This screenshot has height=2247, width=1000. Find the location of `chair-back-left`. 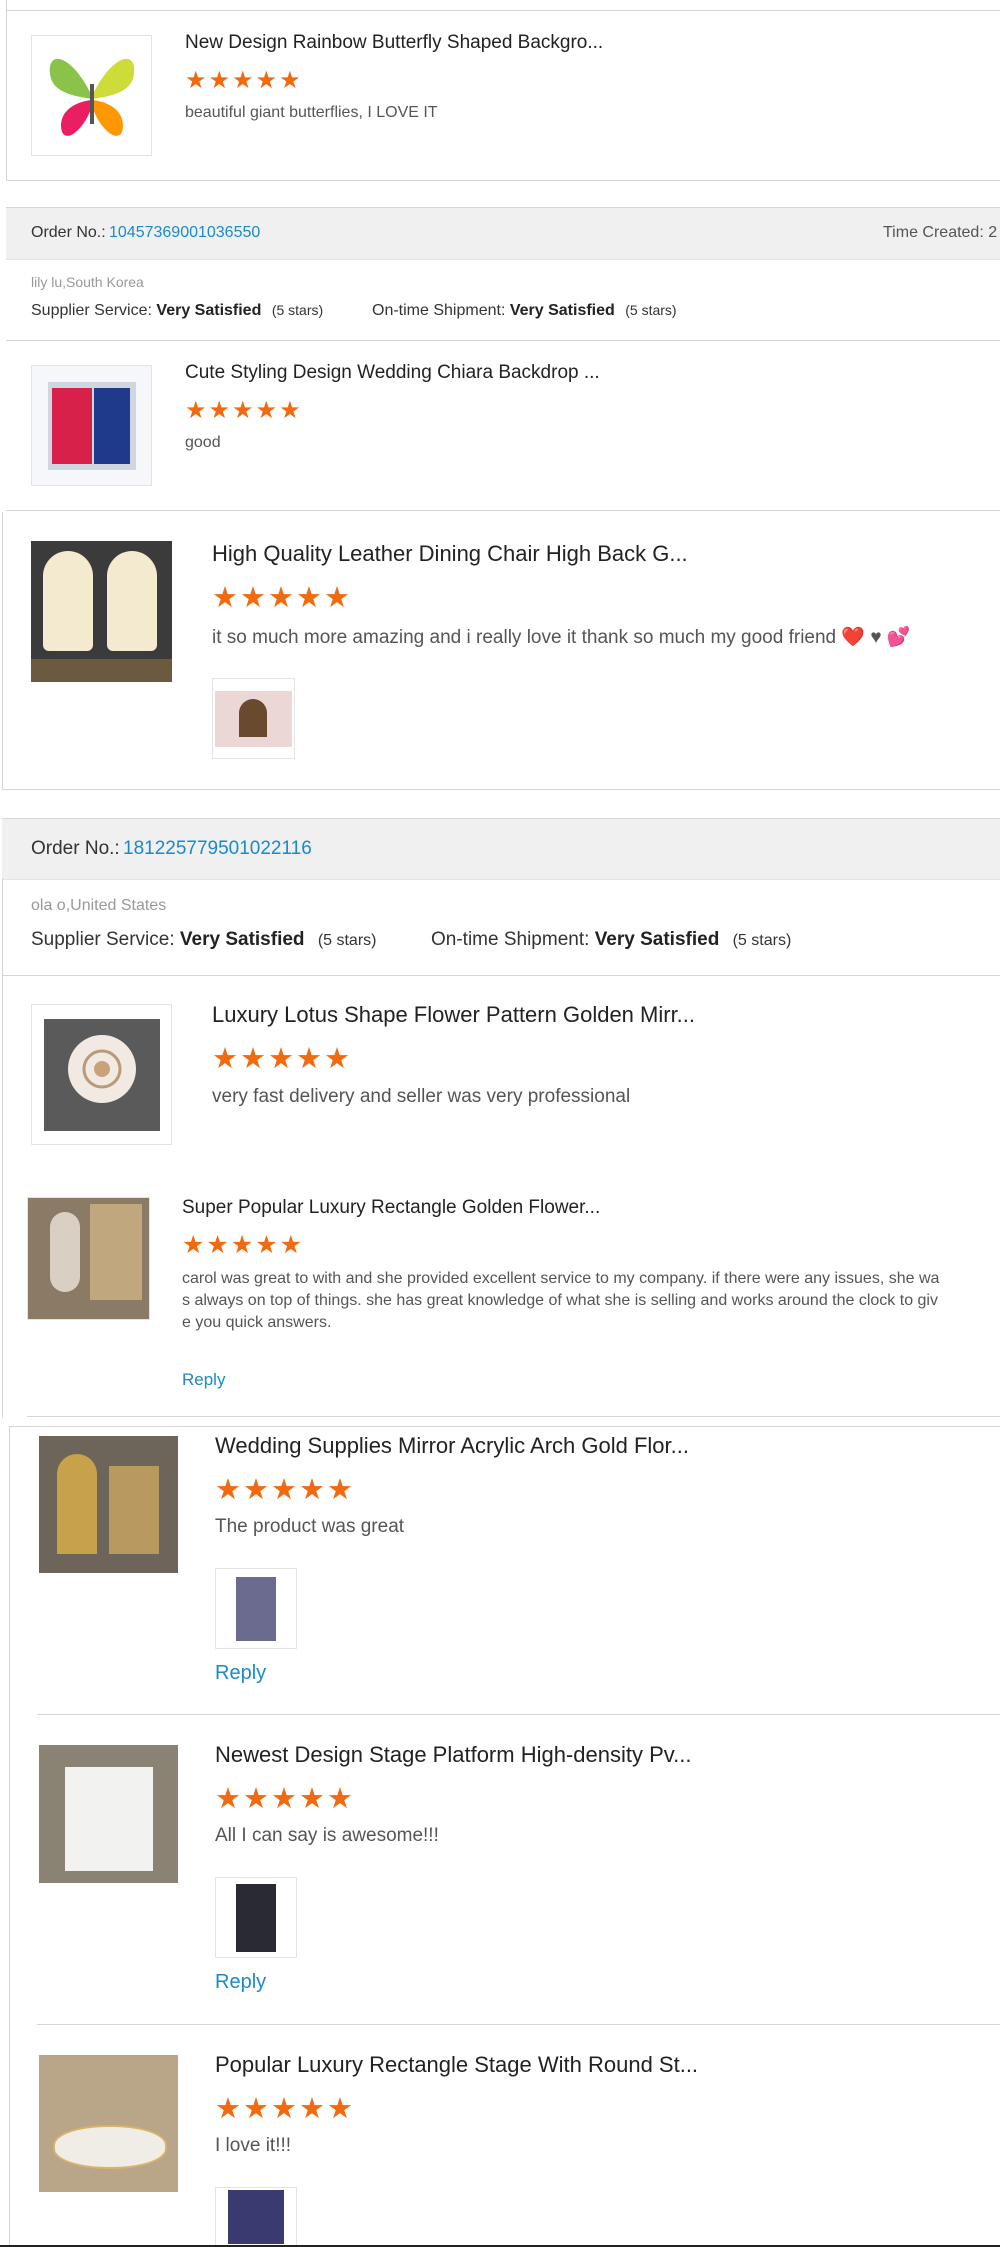

chair-back-left is located at coordinates (68, 601).